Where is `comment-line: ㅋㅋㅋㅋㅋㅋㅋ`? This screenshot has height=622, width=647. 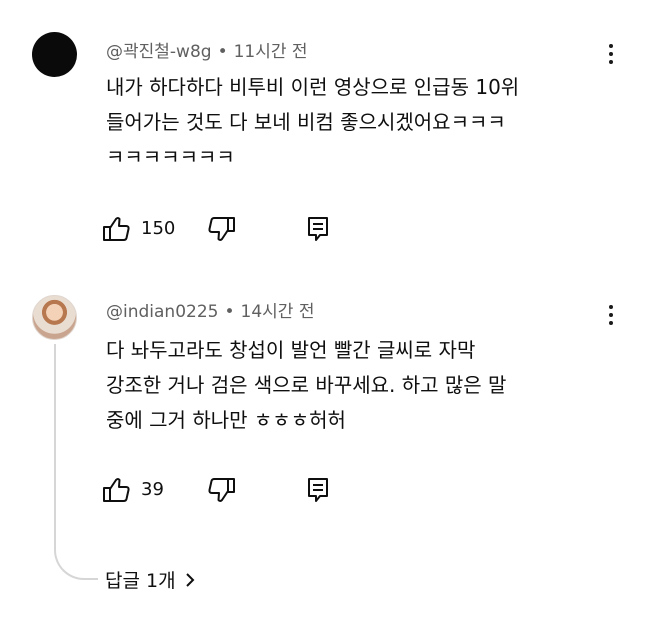
comment-line: ㅋㅋㅋㅋㅋㅋㅋ is located at coordinates (170, 157).